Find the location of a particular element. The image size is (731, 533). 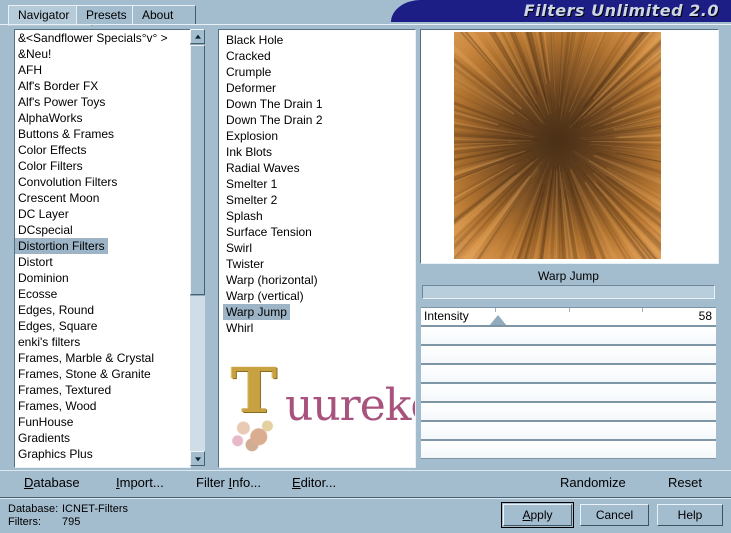

help-button: Help is located at coordinates (690, 515).